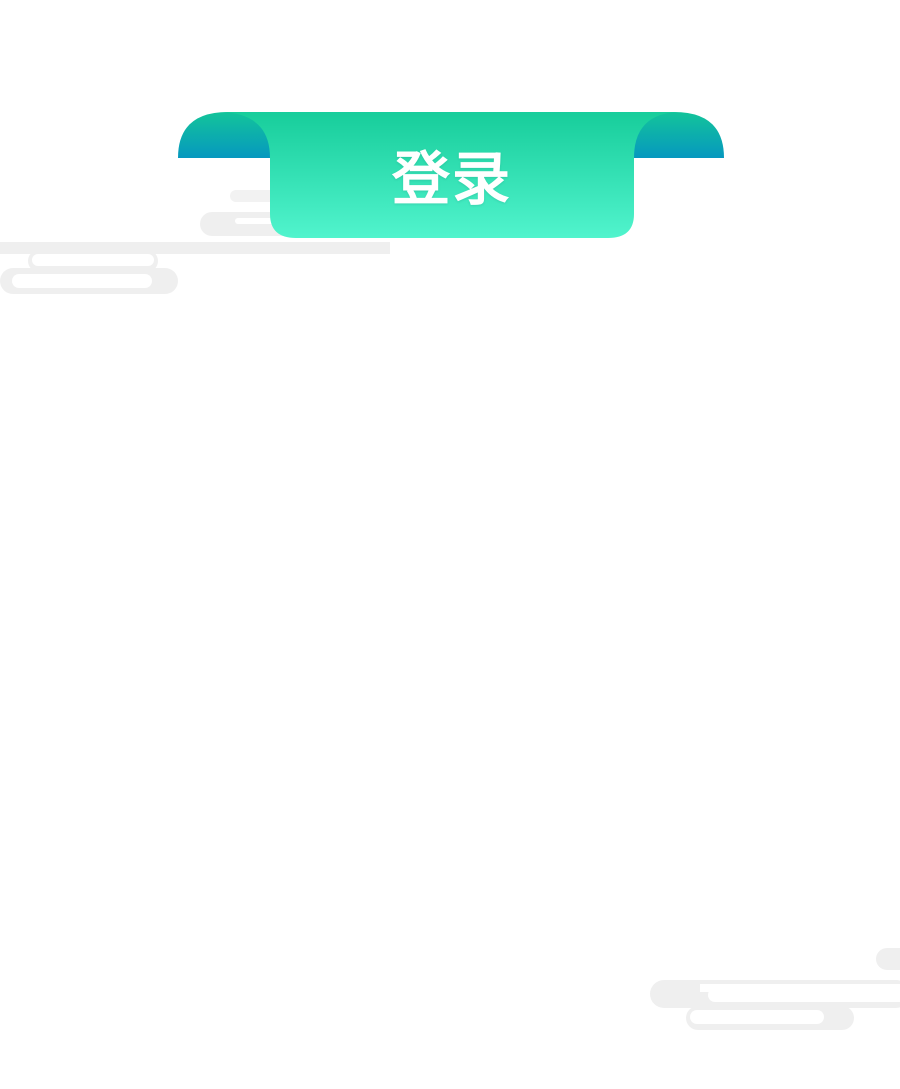  I want to click on page-title: 登录, so click(451, 179).